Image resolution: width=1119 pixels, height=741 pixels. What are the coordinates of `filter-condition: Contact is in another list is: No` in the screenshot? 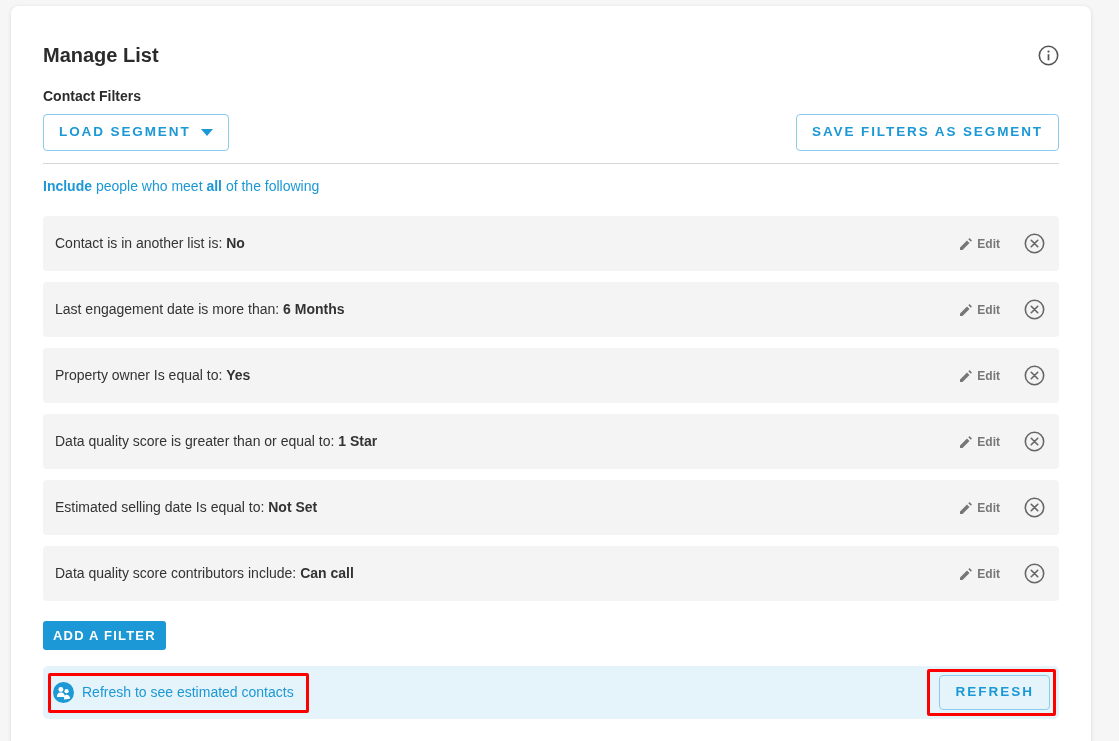 It's located at (150, 243).